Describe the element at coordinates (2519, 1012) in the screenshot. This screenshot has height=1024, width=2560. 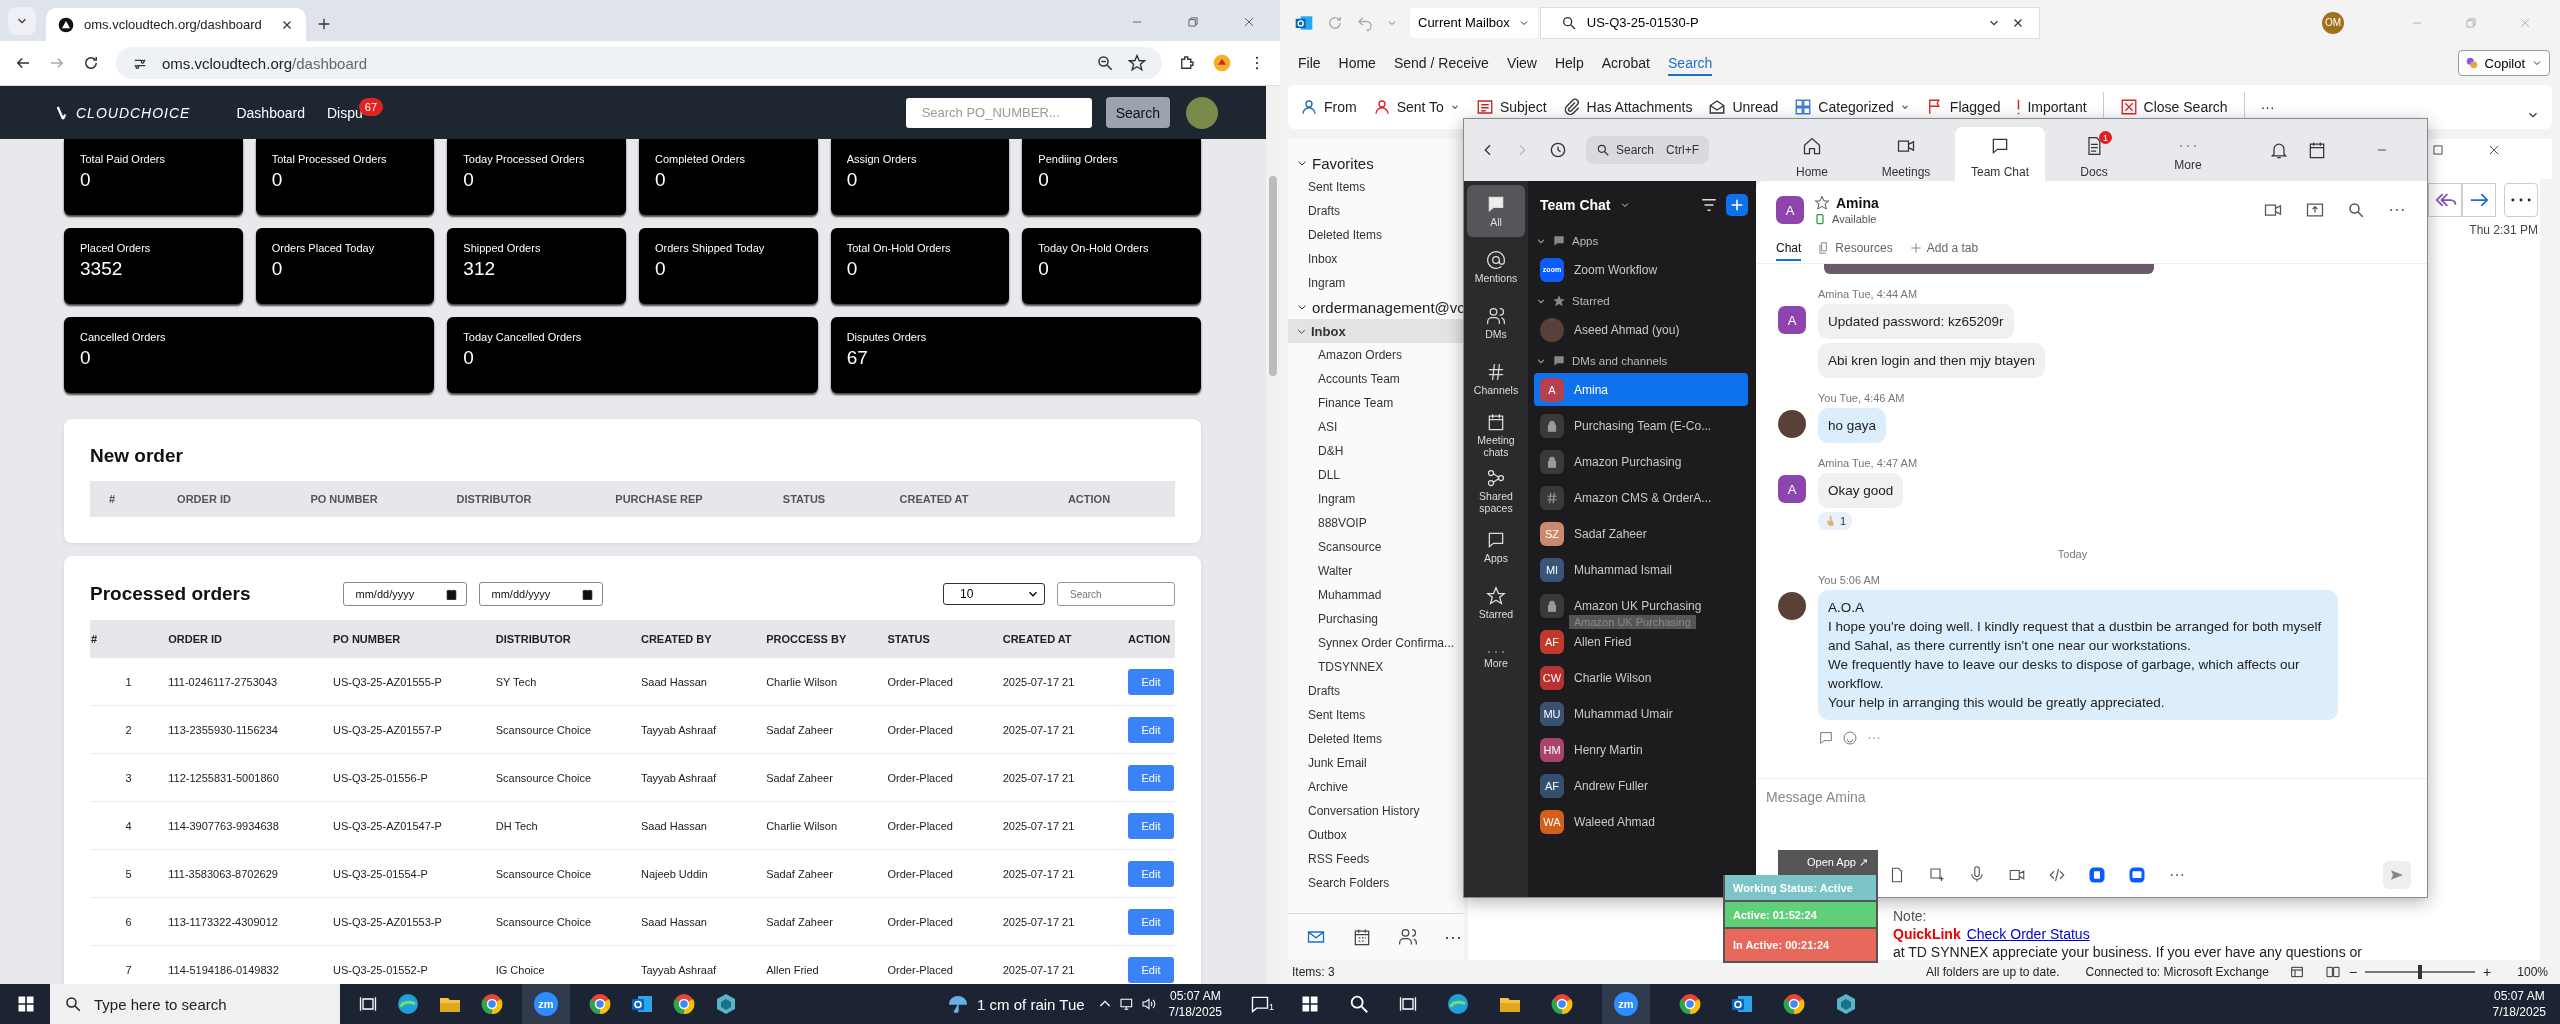
I see `clock-date: 7/18/2025` at that location.